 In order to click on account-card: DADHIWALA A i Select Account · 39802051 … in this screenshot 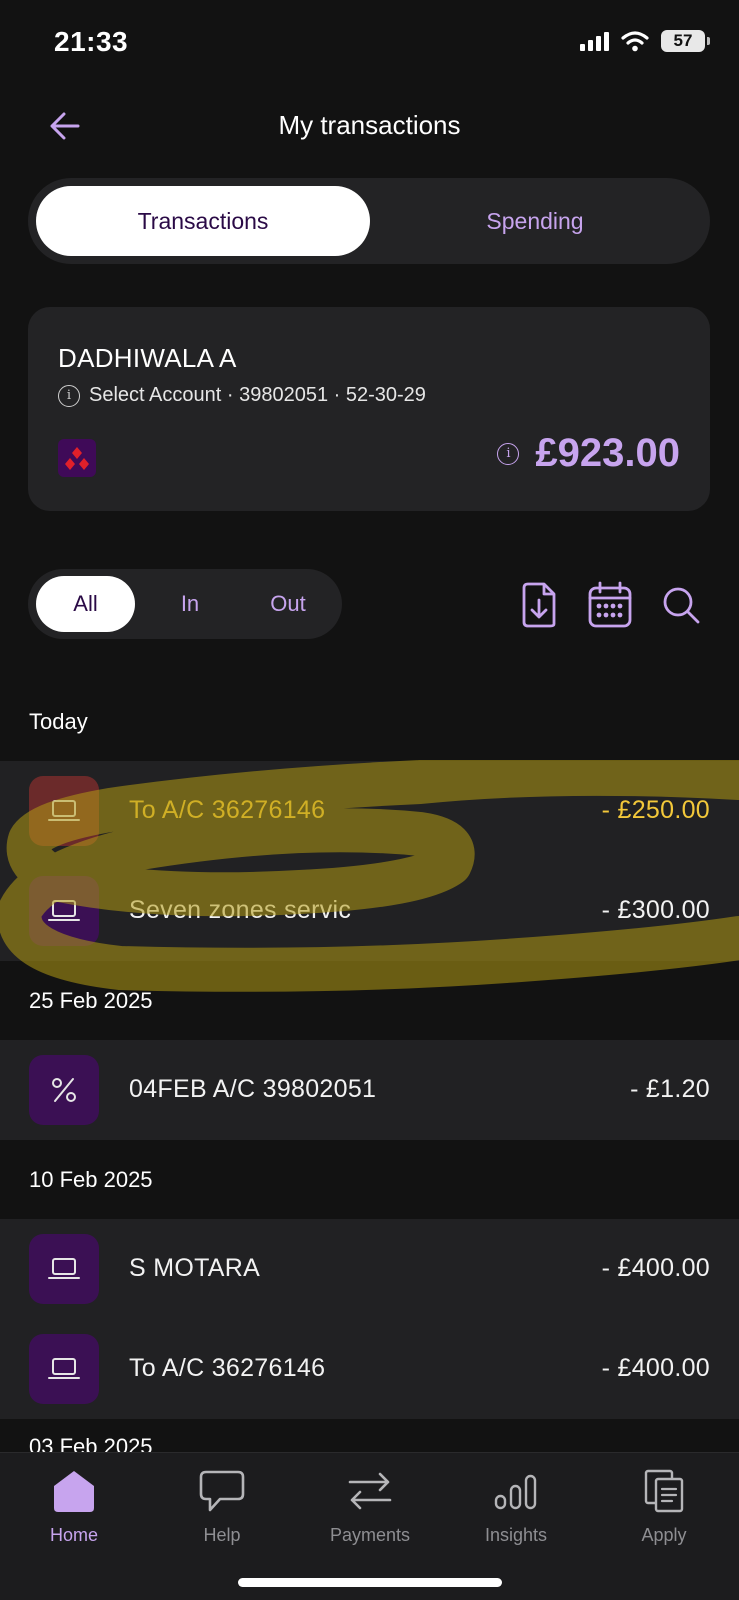, I will do `click(369, 409)`.